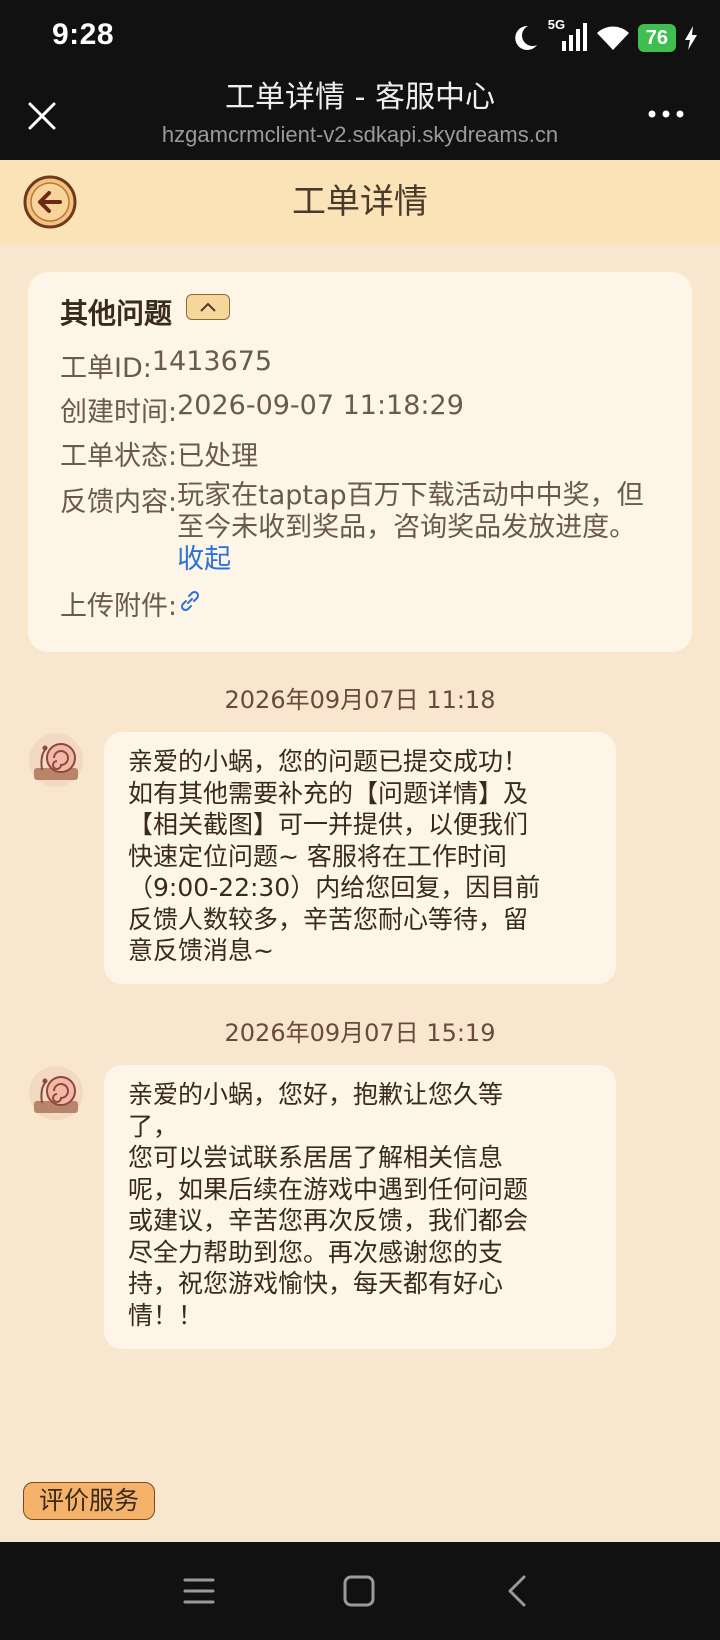 The image size is (720, 1640). What do you see at coordinates (190, 601) in the screenshot?
I see `link-icon` at bounding box center [190, 601].